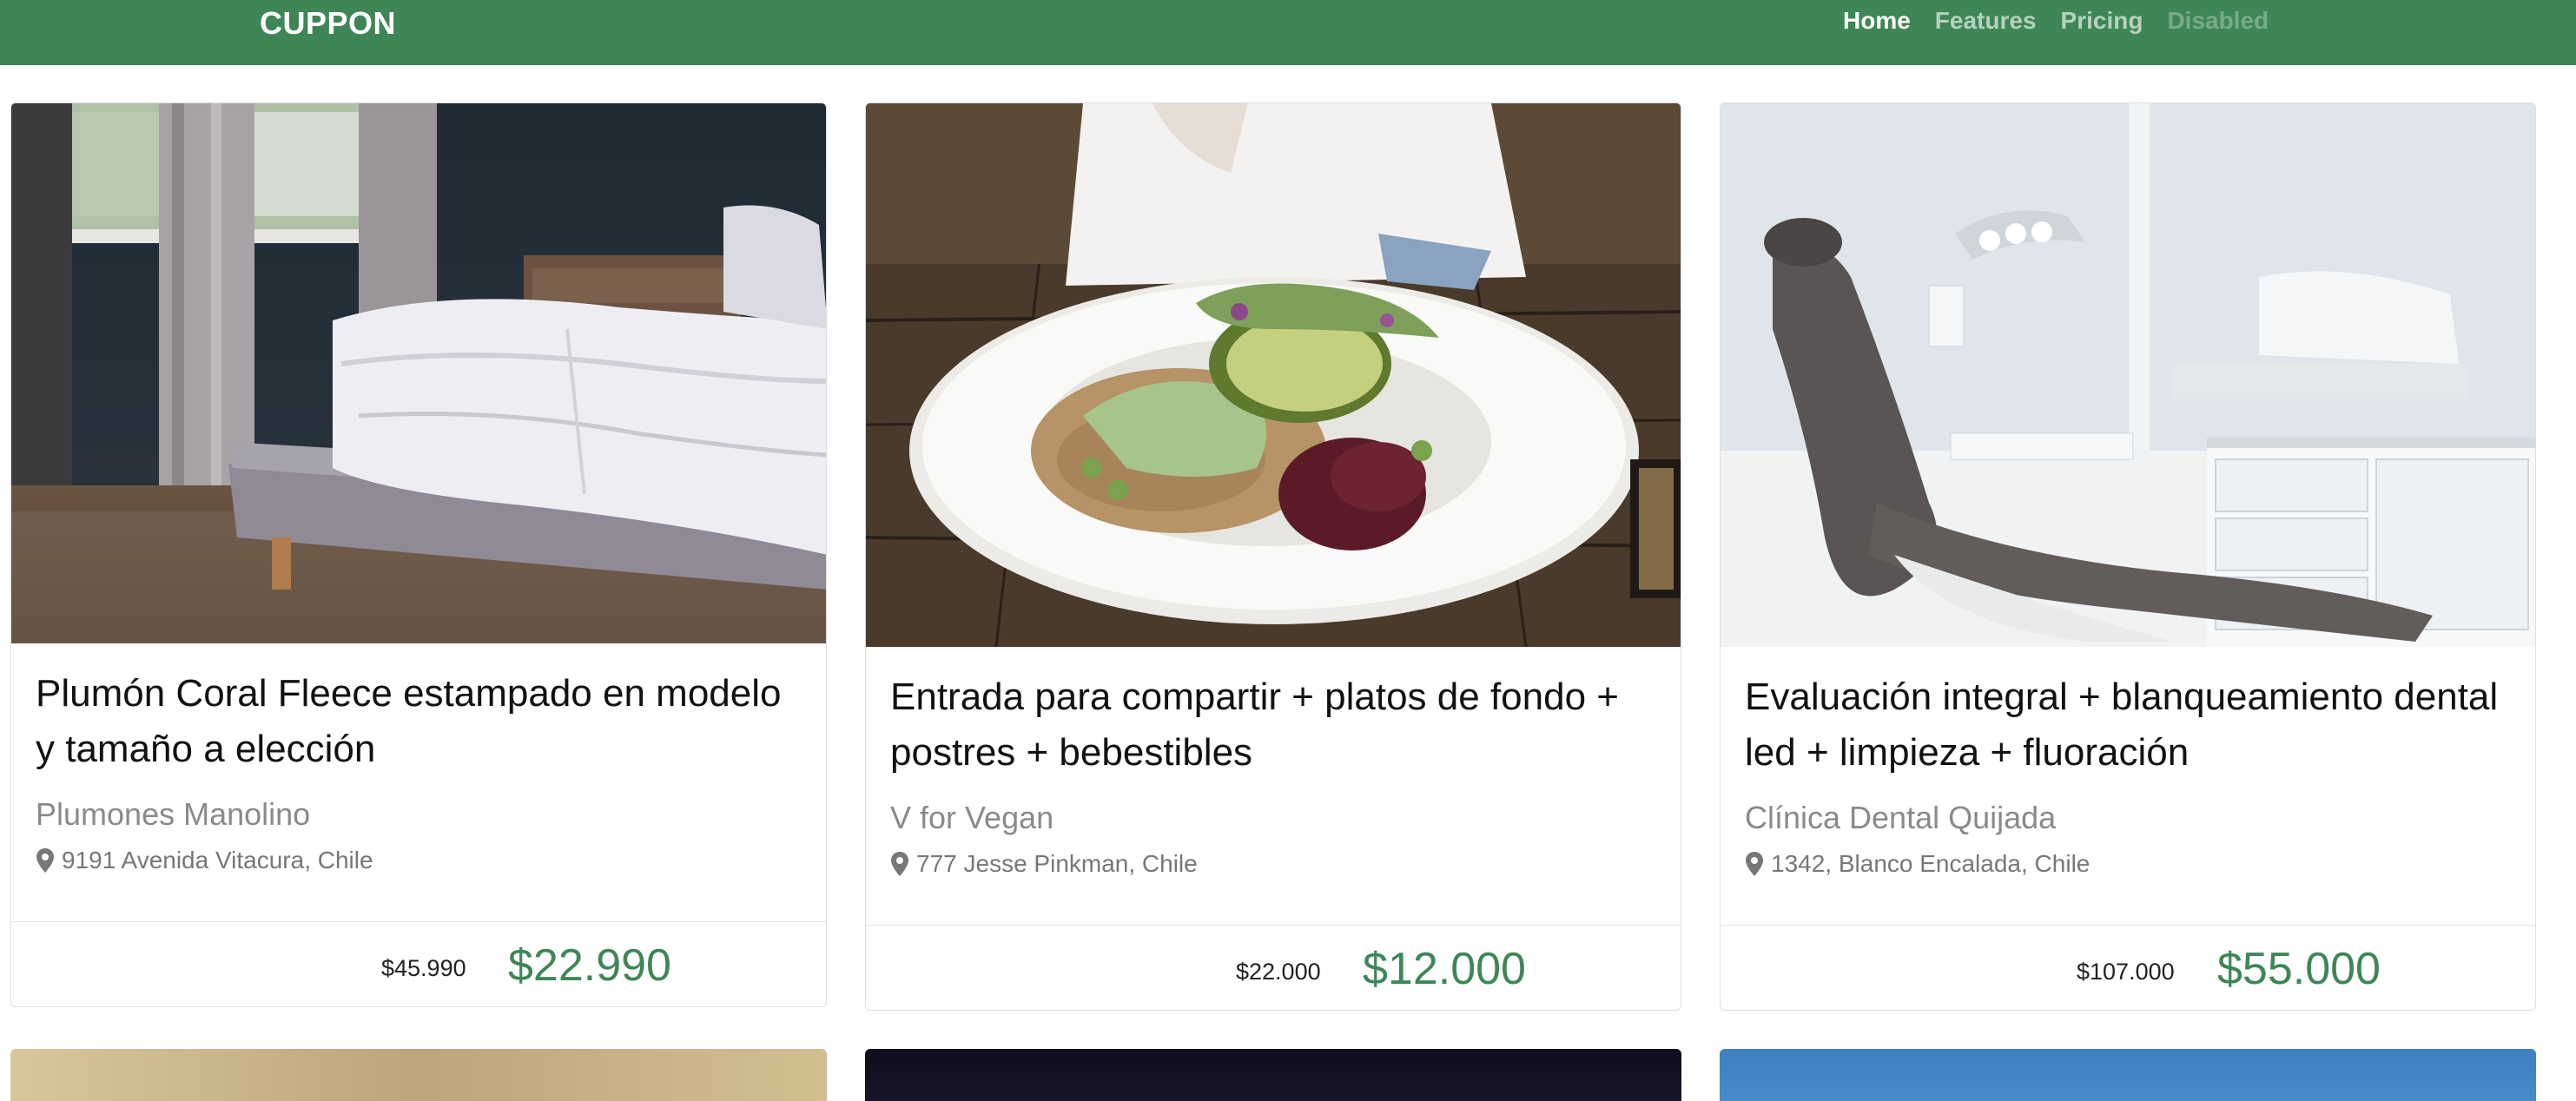  I want to click on deal-card-footer: $45.990 $22.990, so click(418, 963).